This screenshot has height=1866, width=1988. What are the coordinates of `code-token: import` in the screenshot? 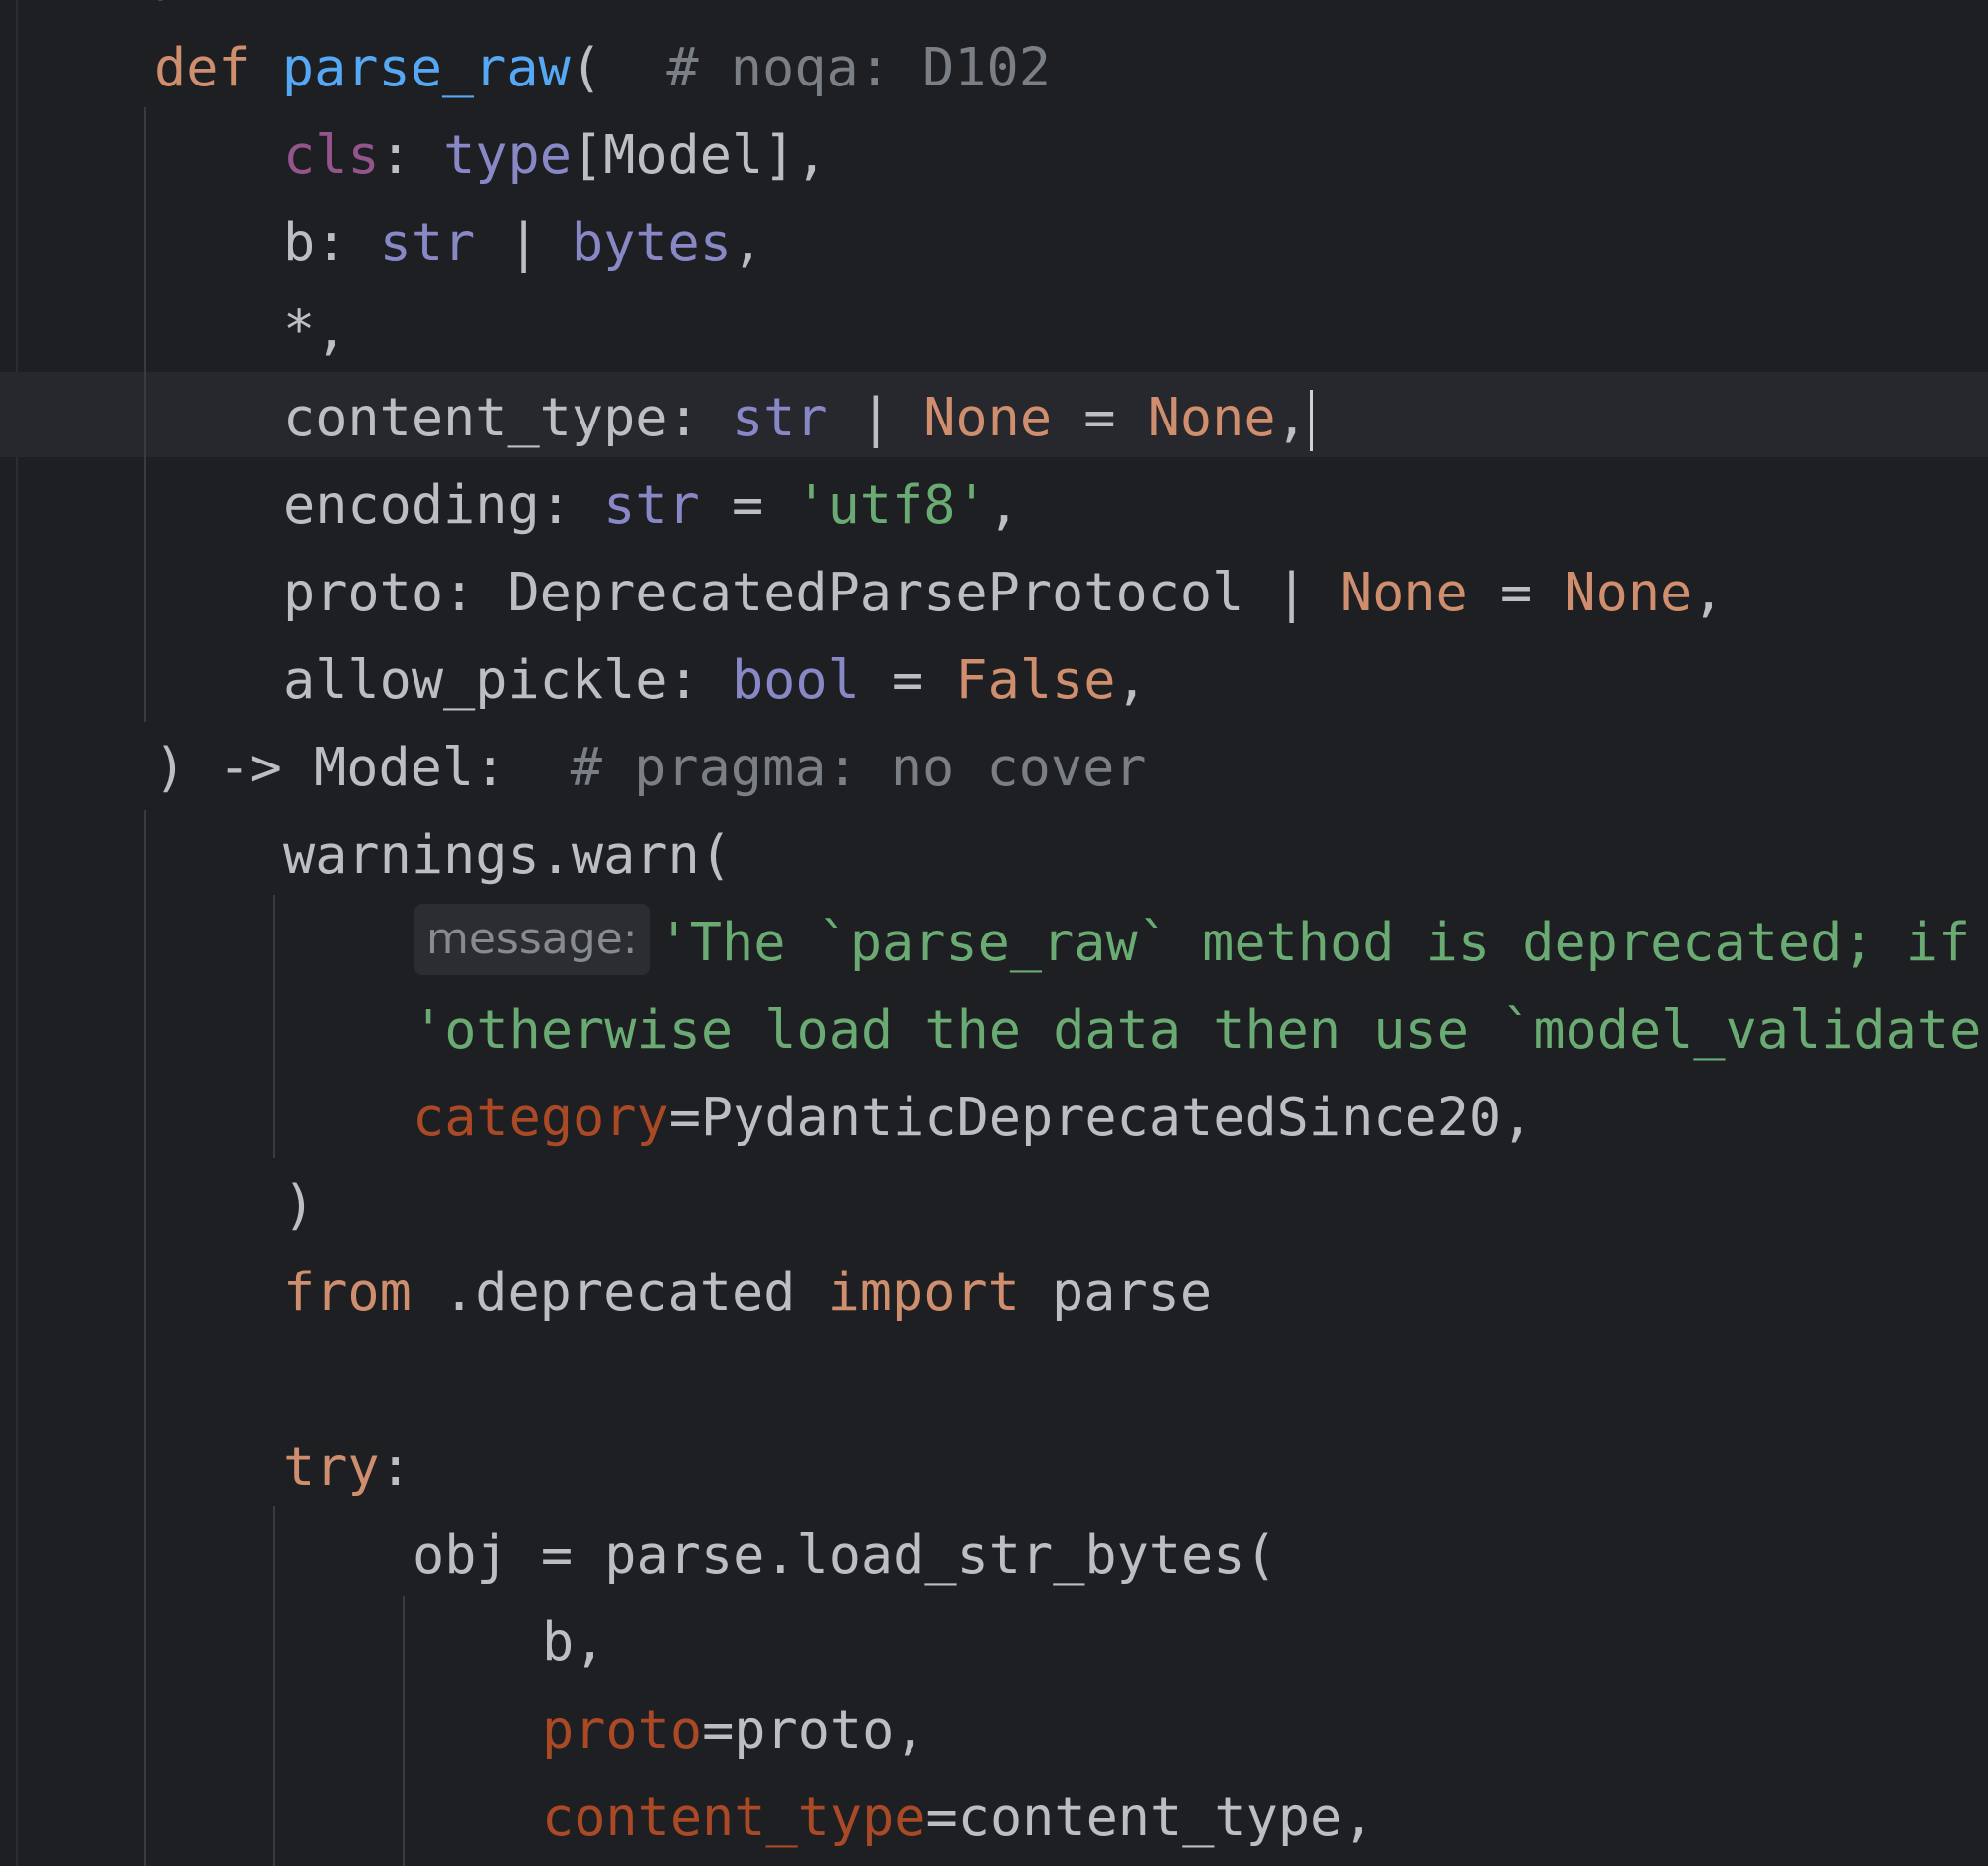 It's located at (923, 1292).